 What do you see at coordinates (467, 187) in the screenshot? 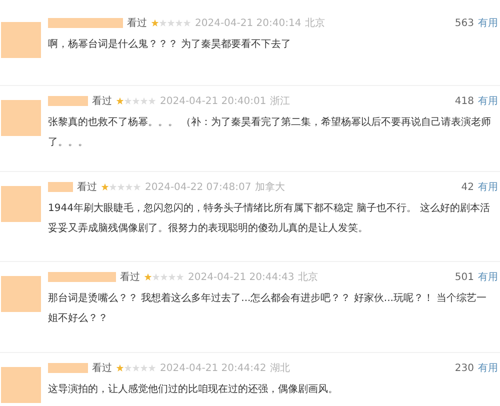
I see `vote-count: 42` at bounding box center [467, 187].